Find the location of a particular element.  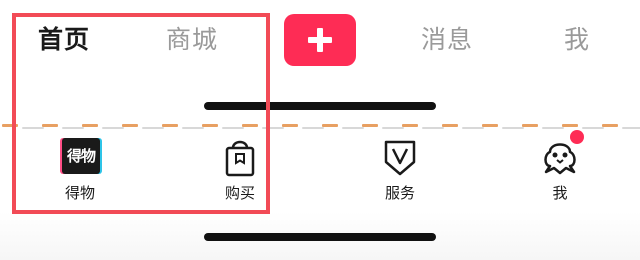

home-indicator-bottom is located at coordinates (320, 237).